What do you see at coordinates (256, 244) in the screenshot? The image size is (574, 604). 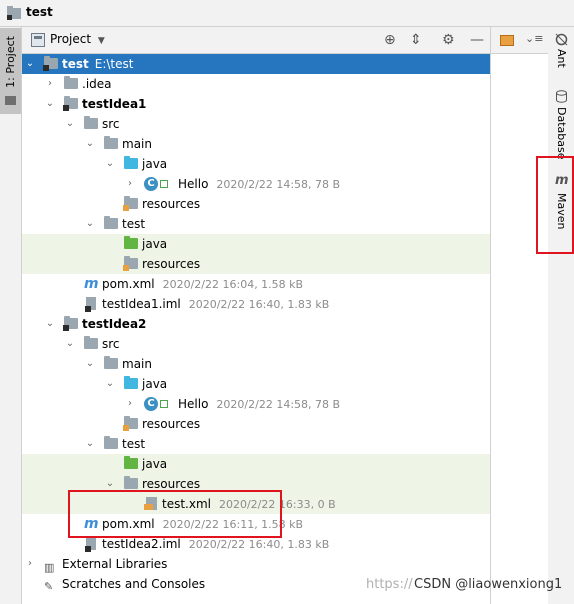 I see `tree-row-test-java-1: java` at bounding box center [256, 244].